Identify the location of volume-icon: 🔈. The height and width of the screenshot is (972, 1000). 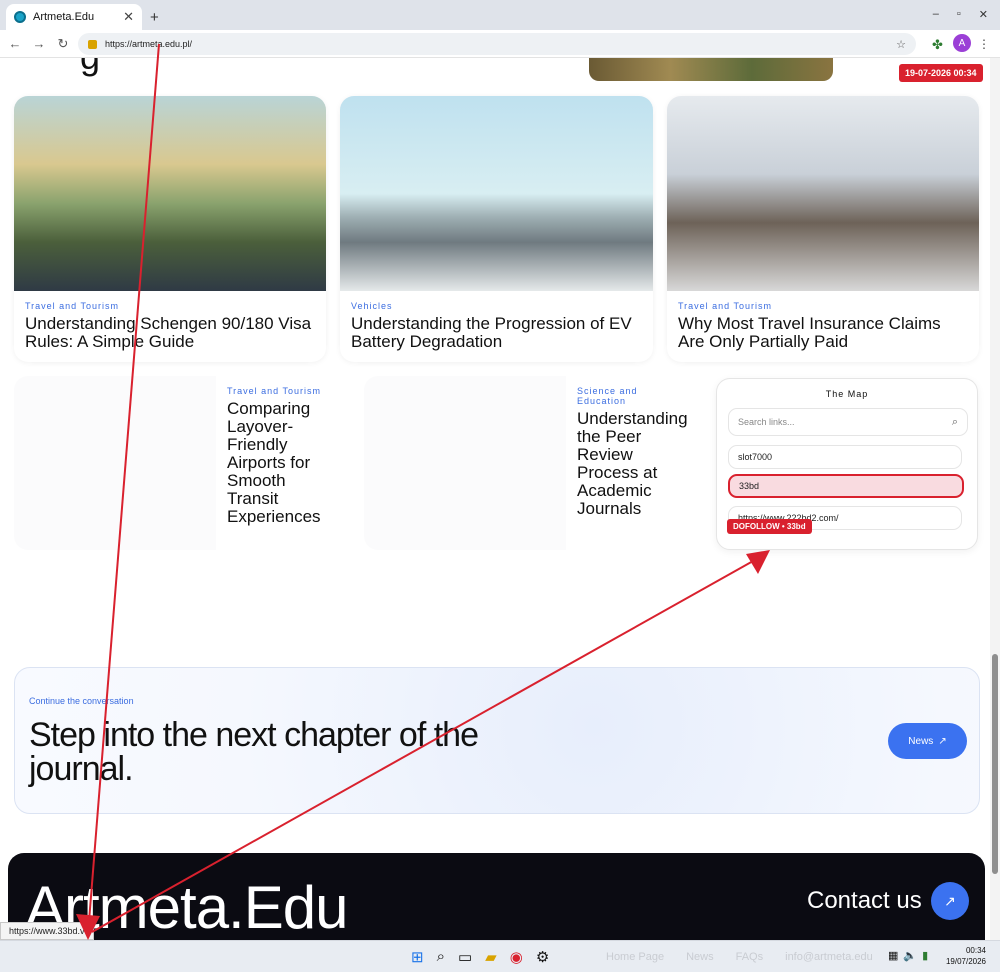
(910, 955).